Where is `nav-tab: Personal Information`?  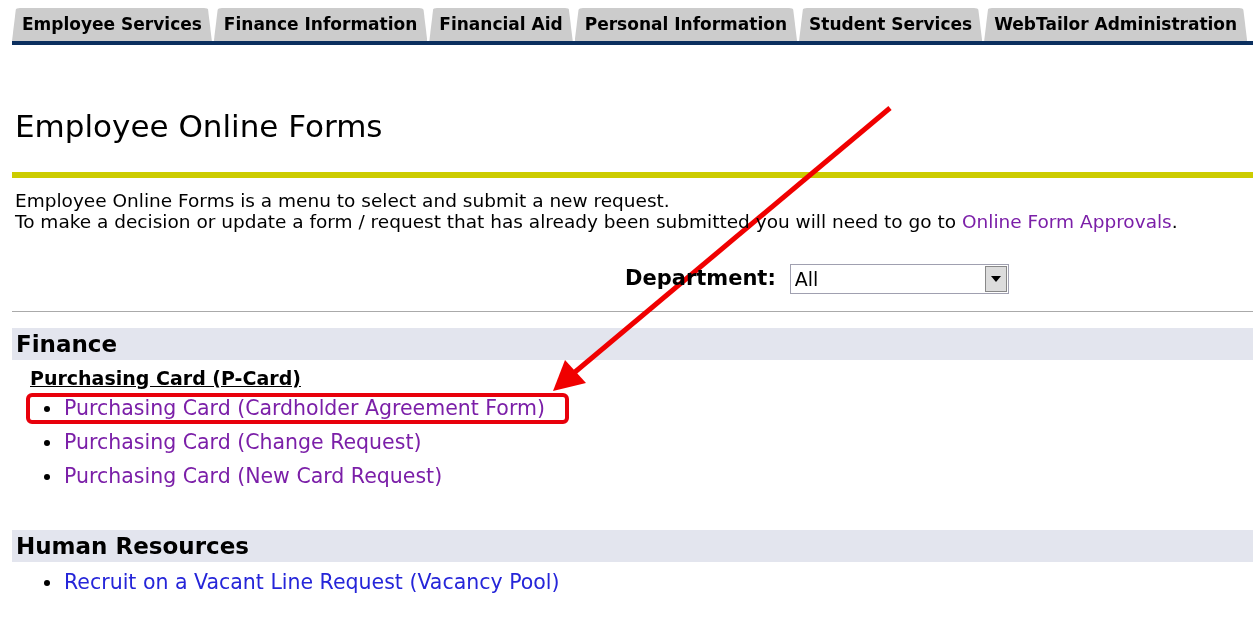 nav-tab: Personal Information is located at coordinates (686, 24).